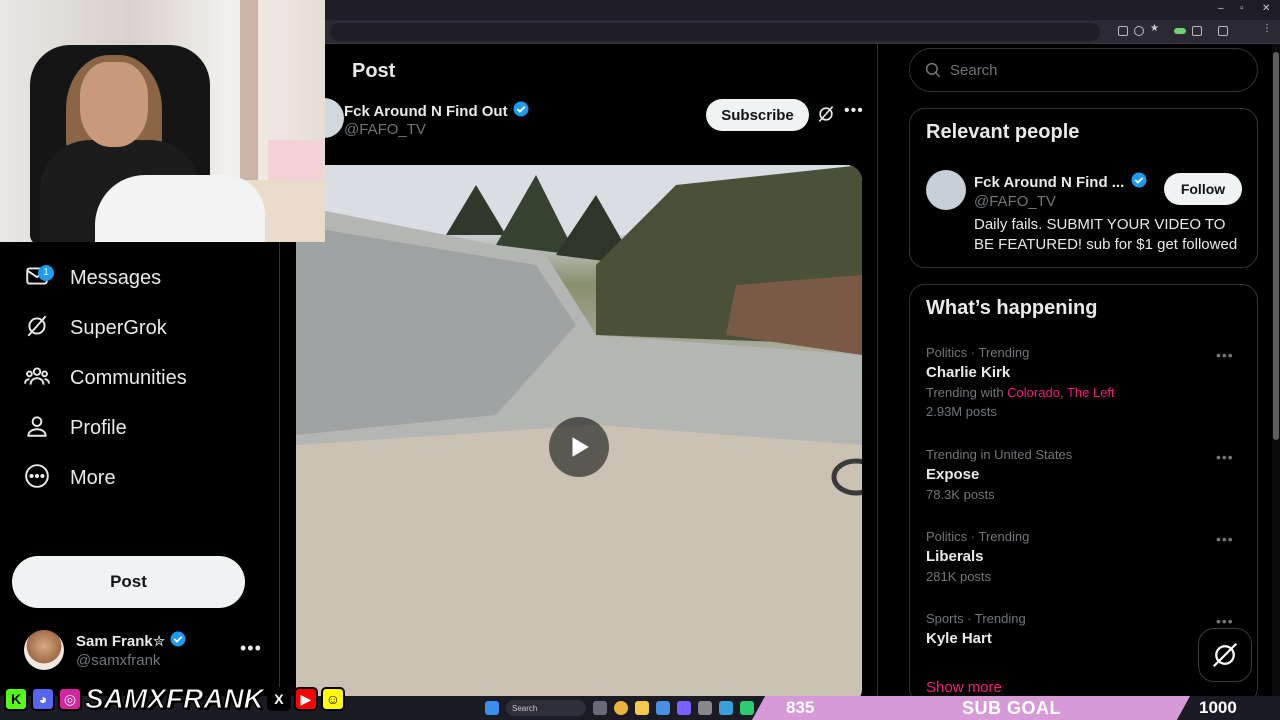  I want to click on taskbar-search: Search, so click(546, 708).